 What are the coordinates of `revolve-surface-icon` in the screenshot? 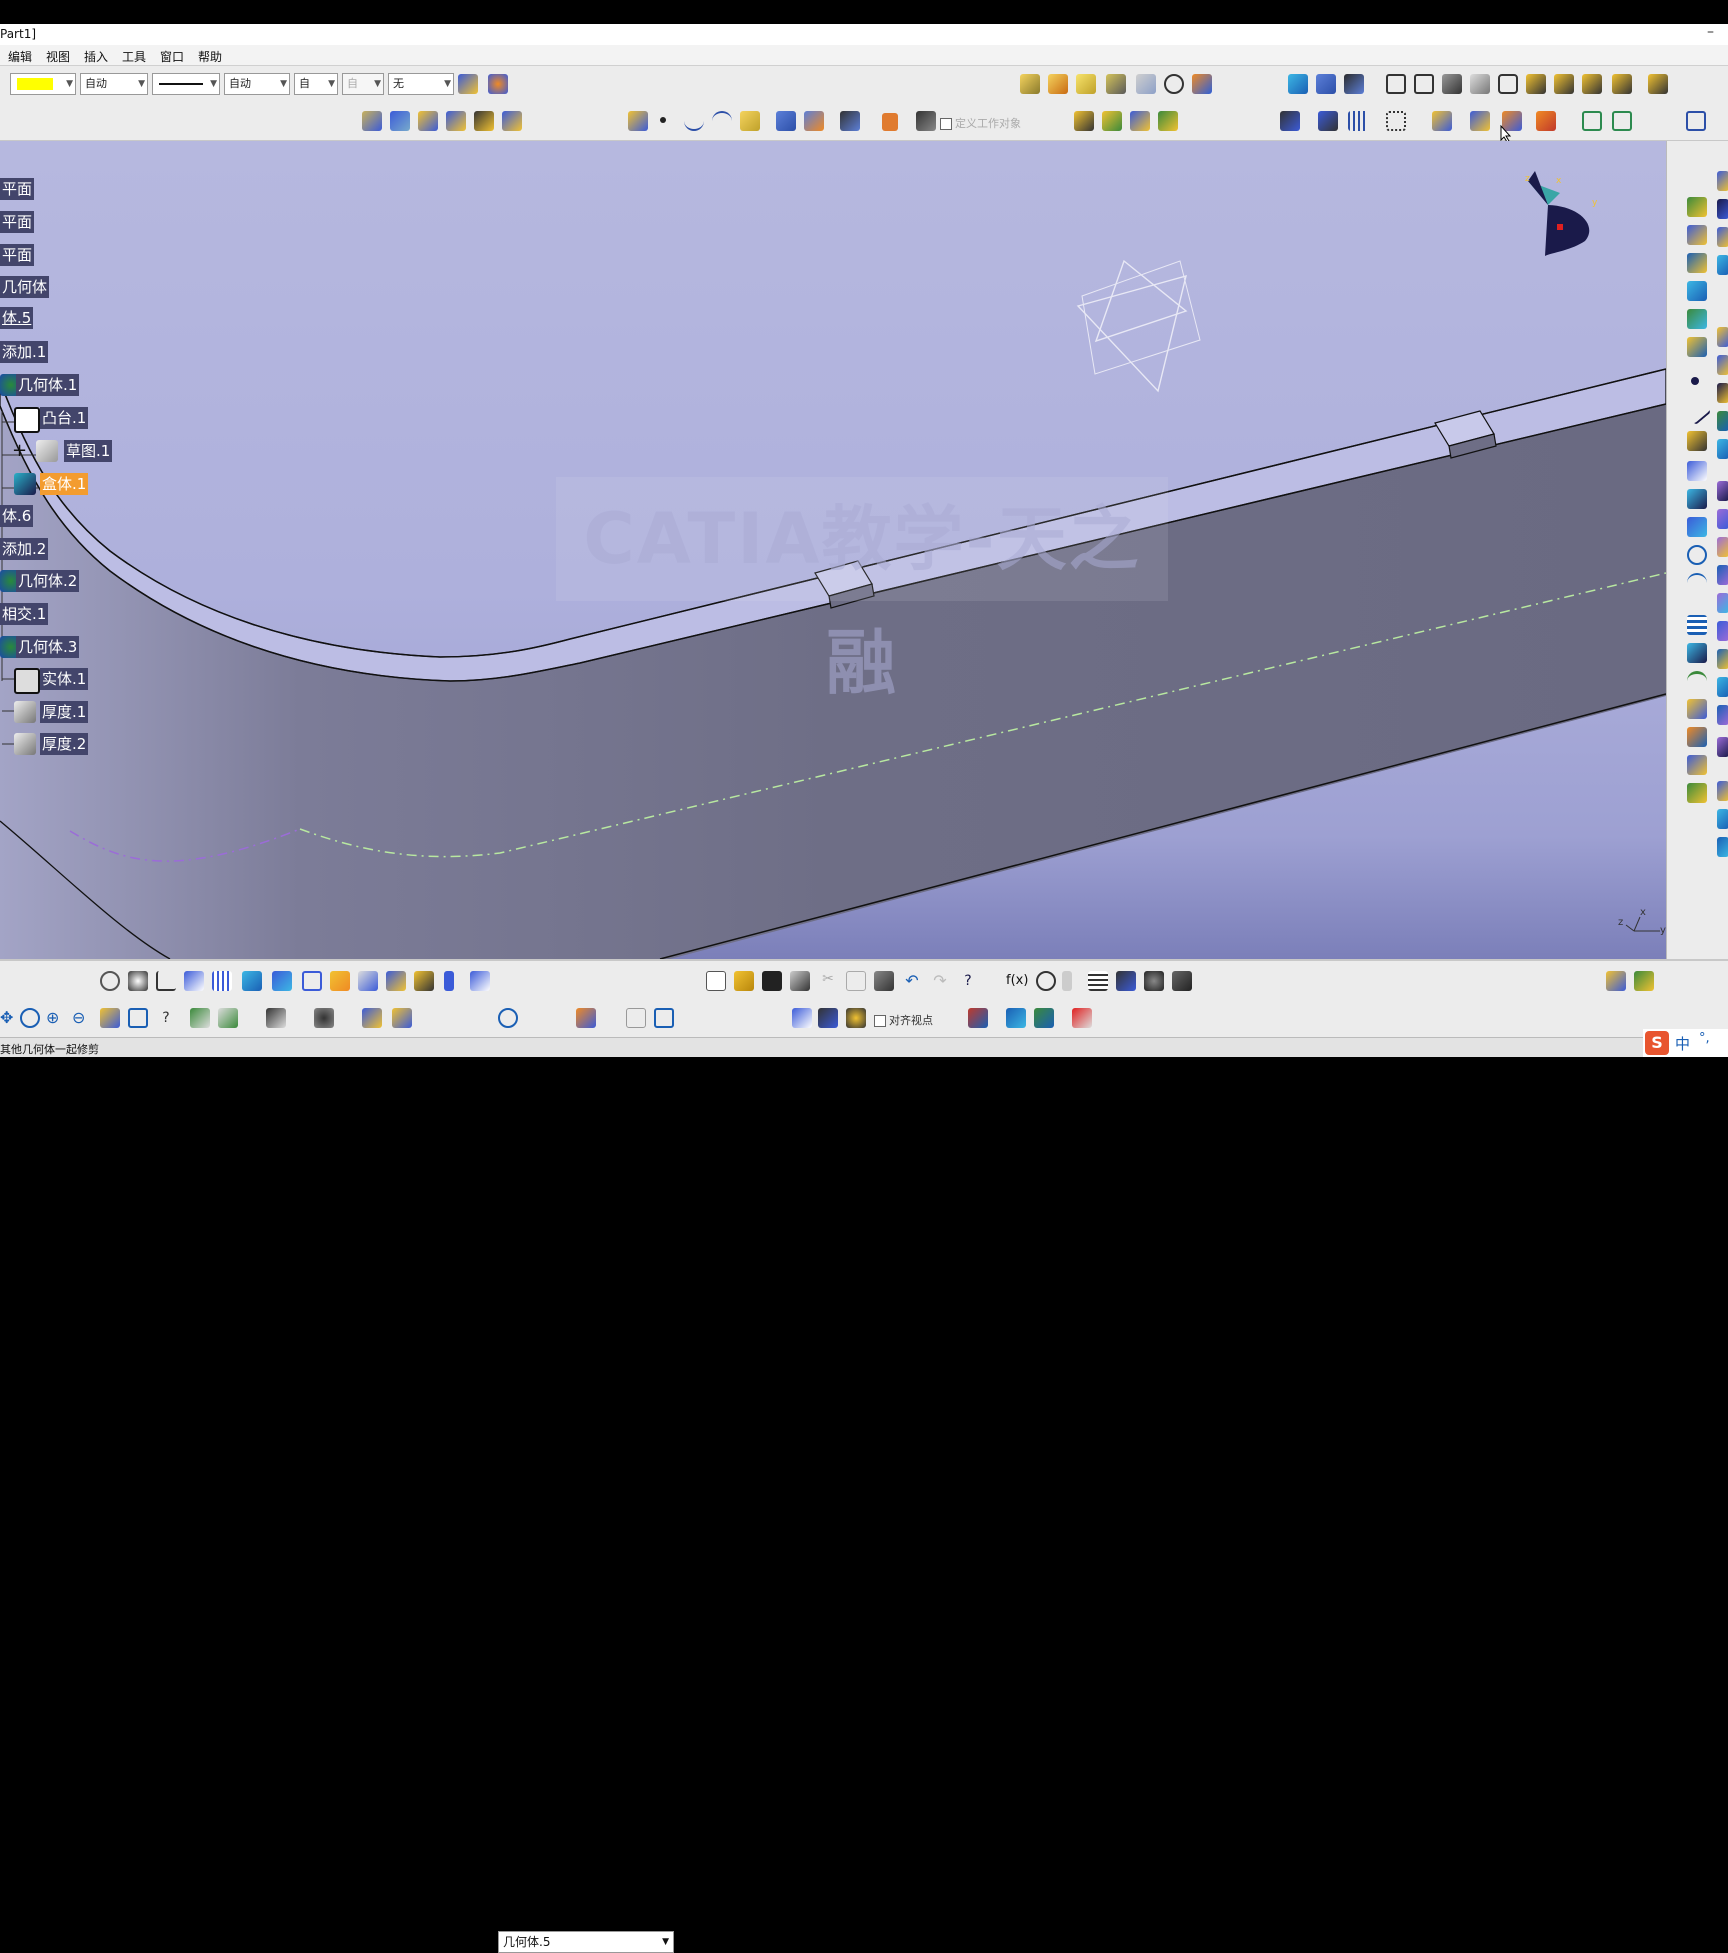 It's located at (1697, 291).